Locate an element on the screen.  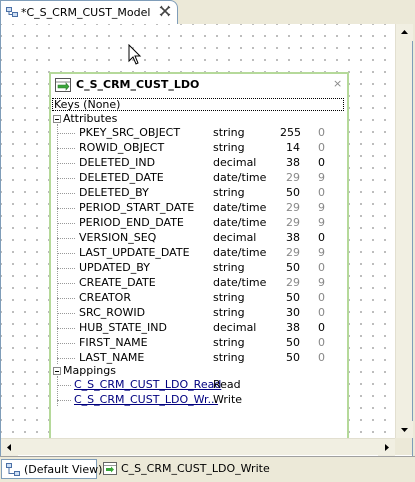
mapping-mode: Read is located at coordinates (227, 384).